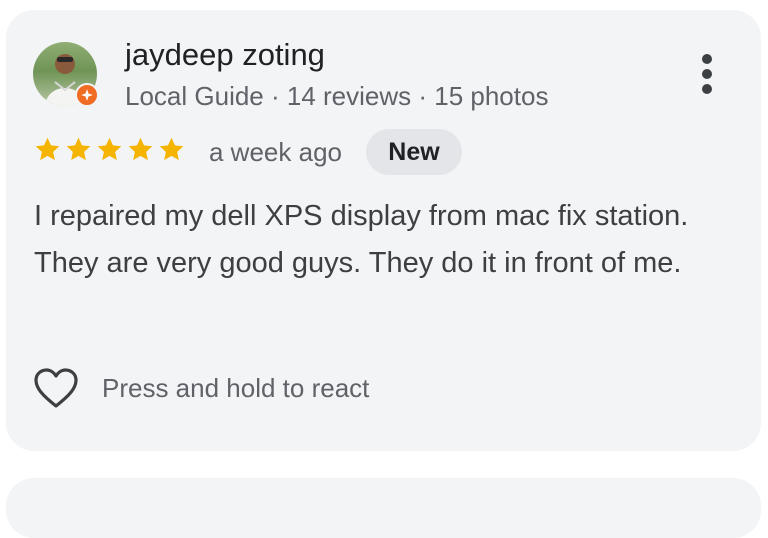 Image resolution: width=768 pixels, height=538 pixels. I want to click on author-name: jaydeep zoting, so click(225, 55).